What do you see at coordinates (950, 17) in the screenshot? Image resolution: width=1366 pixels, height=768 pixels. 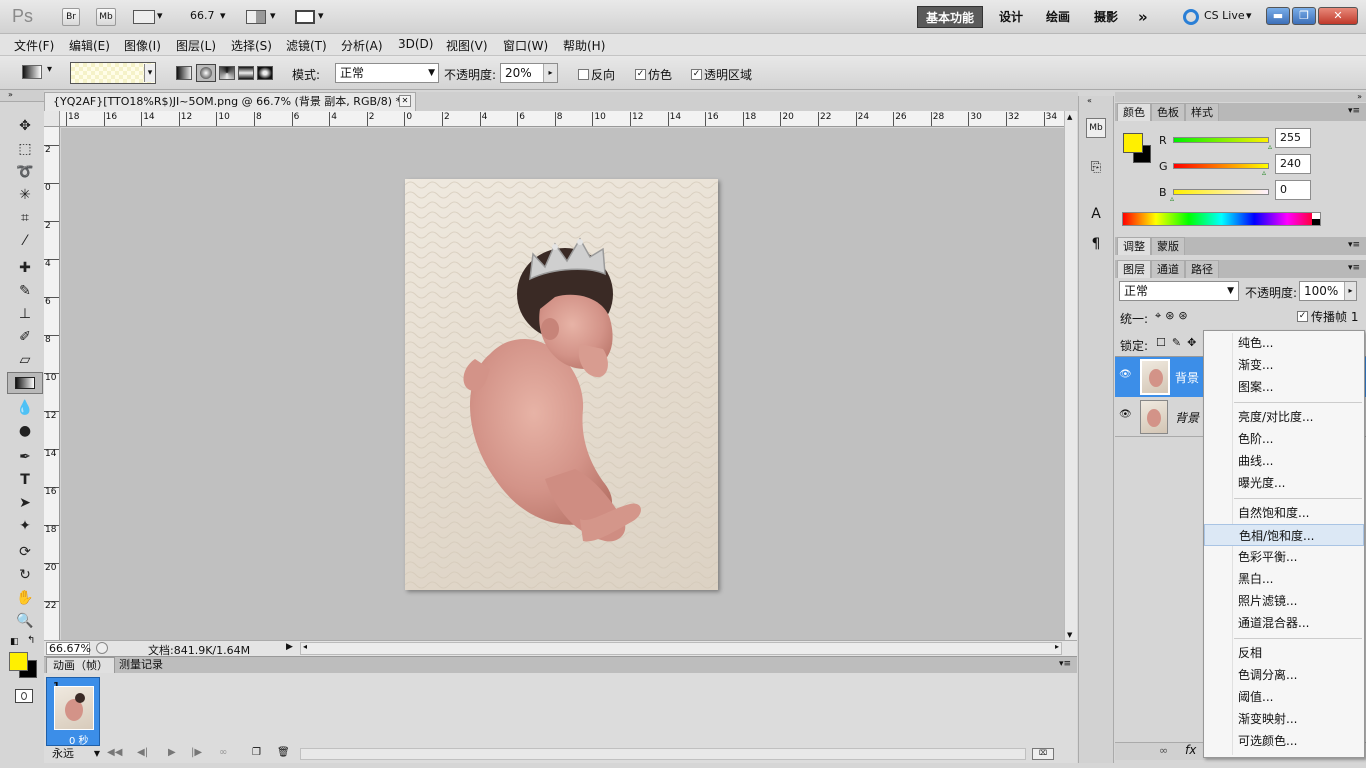 I see `workspace-essentials: 基本功能` at bounding box center [950, 17].